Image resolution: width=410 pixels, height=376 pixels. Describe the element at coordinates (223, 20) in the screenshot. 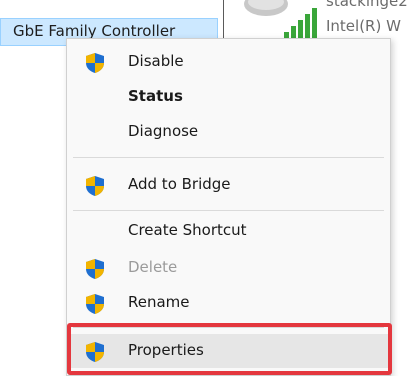

I see `divider` at that location.